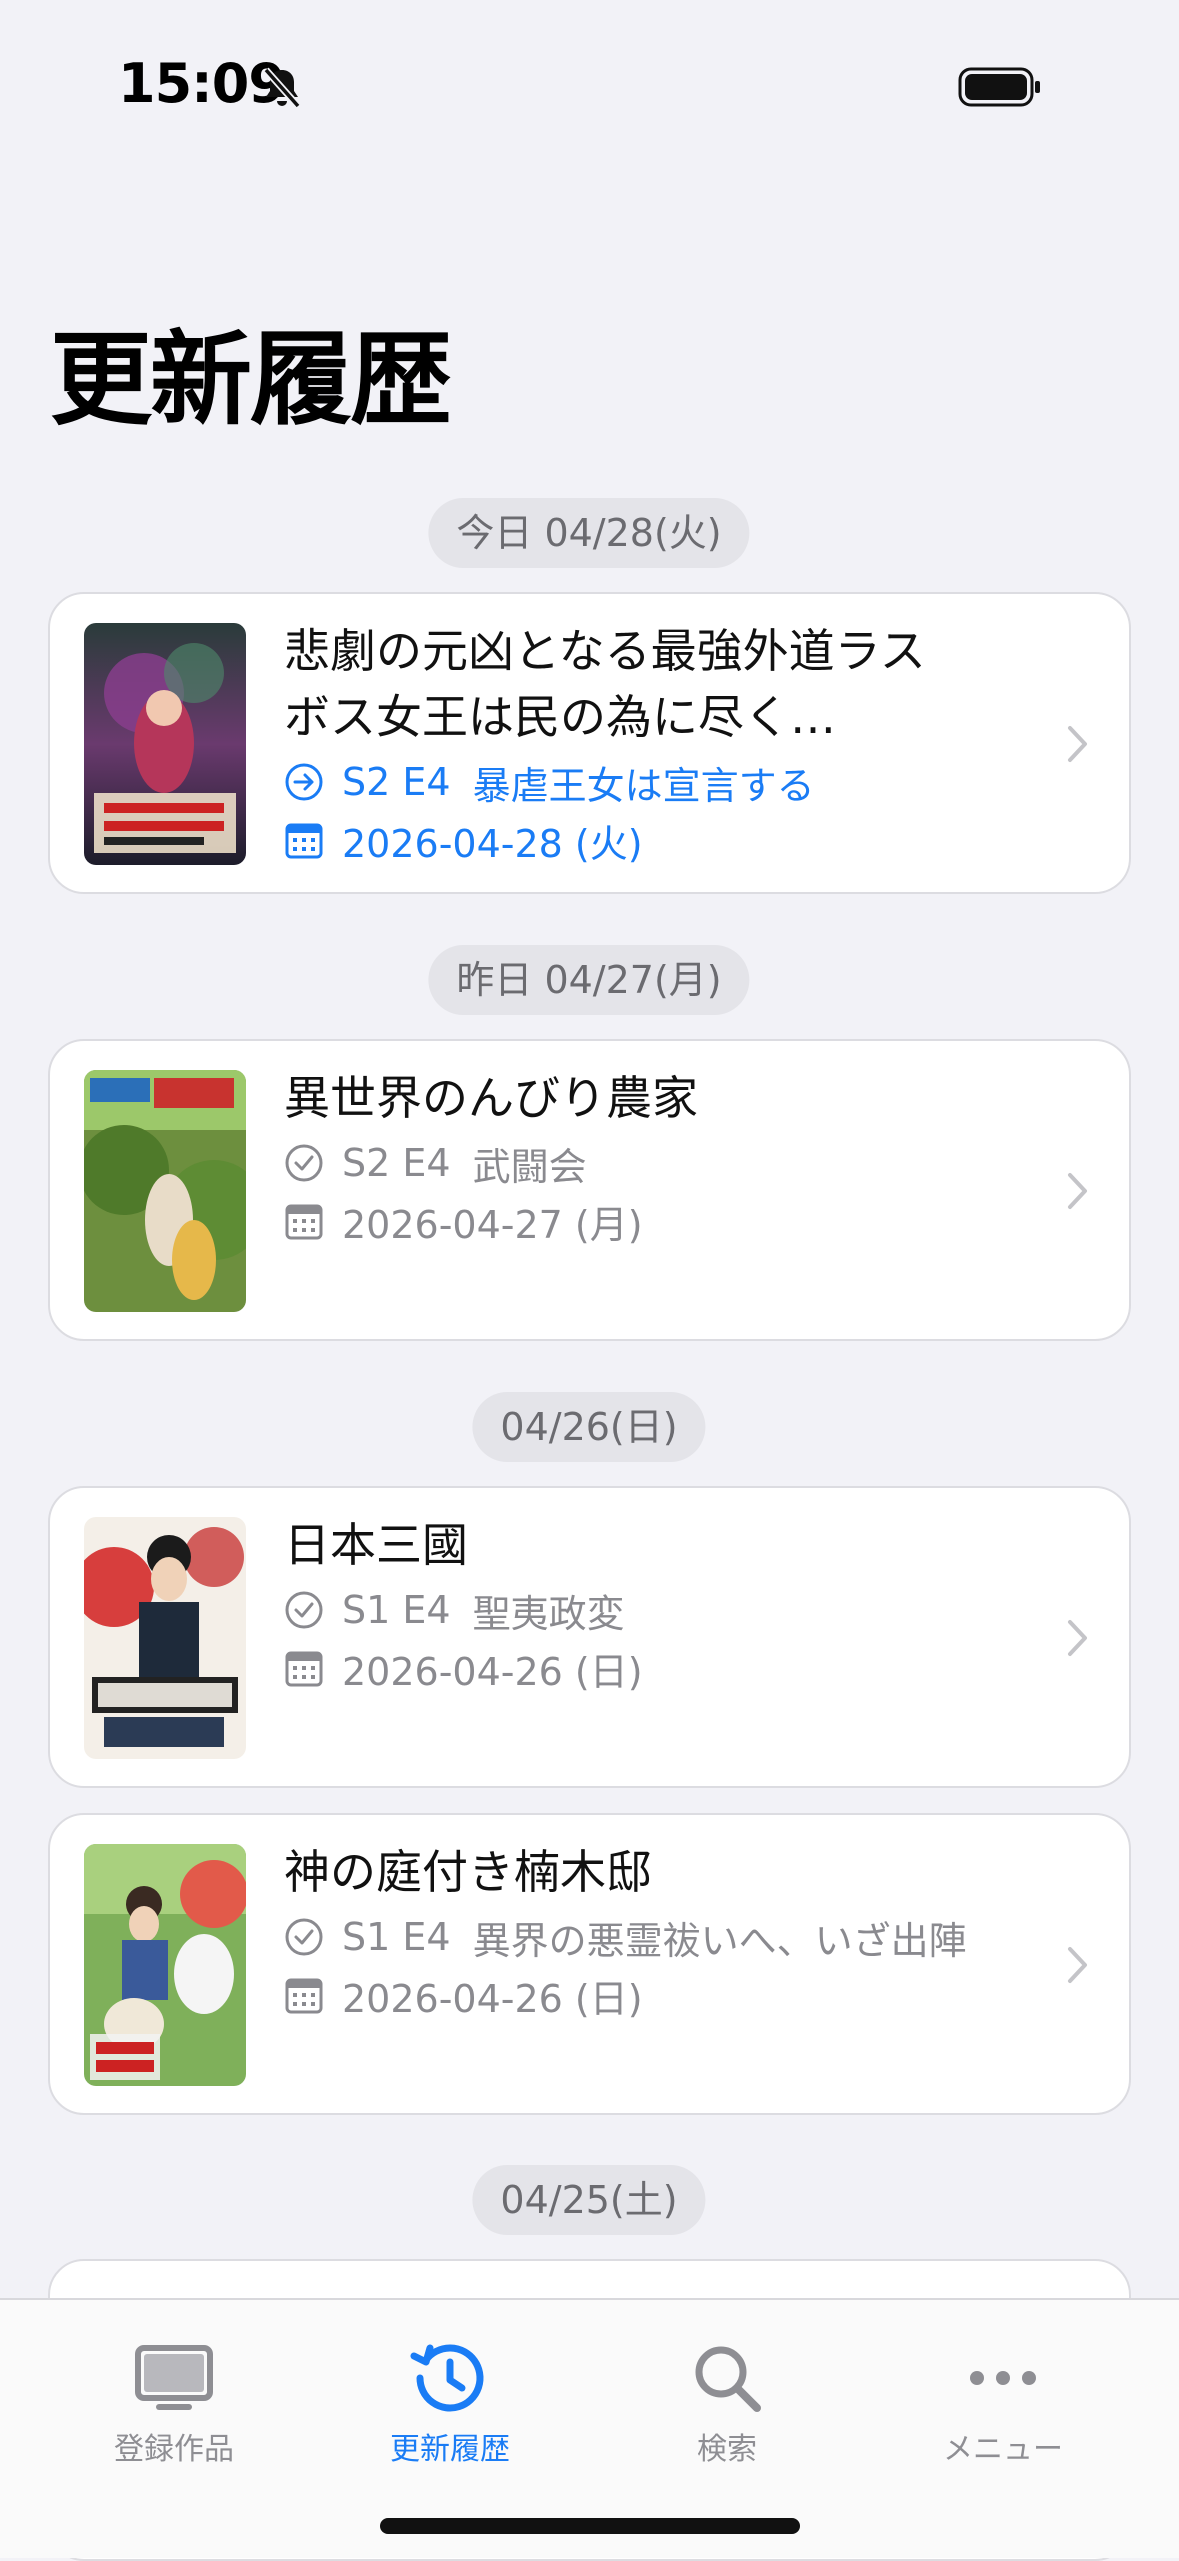  I want to click on tab-menu: メニュー, so click(1003, 2400).